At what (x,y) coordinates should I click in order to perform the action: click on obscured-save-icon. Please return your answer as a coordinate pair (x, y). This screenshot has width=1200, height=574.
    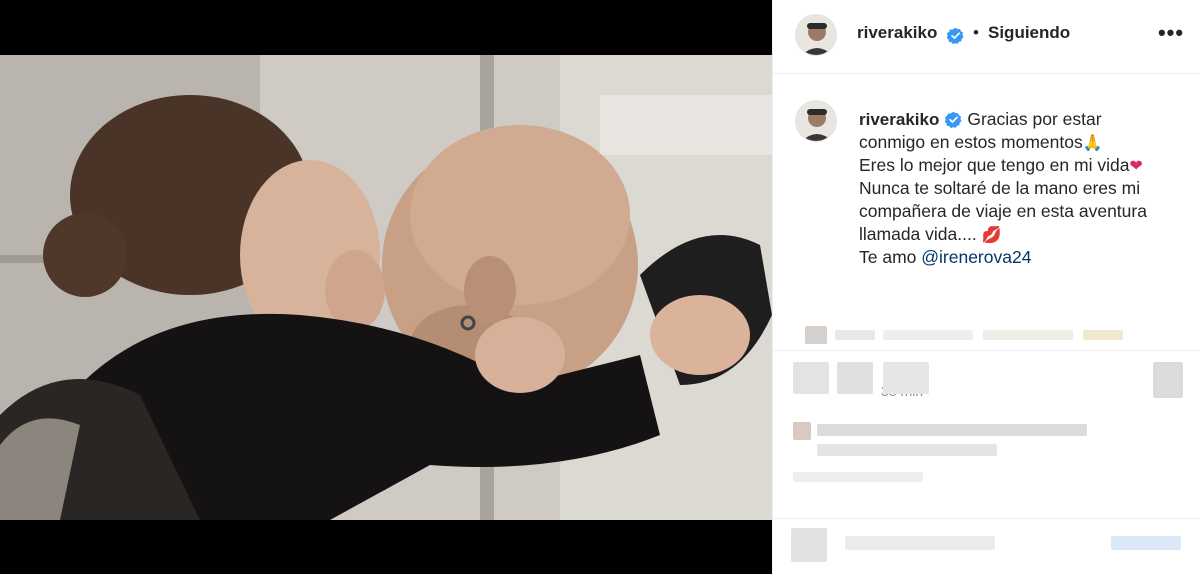
    Looking at the image, I should click on (1168, 380).